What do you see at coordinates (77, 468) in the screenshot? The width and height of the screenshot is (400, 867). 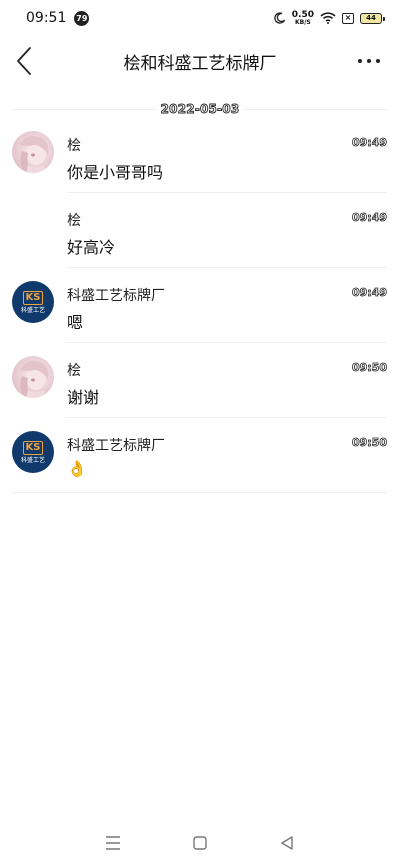 I see `message-content: 👌` at bounding box center [77, 468].